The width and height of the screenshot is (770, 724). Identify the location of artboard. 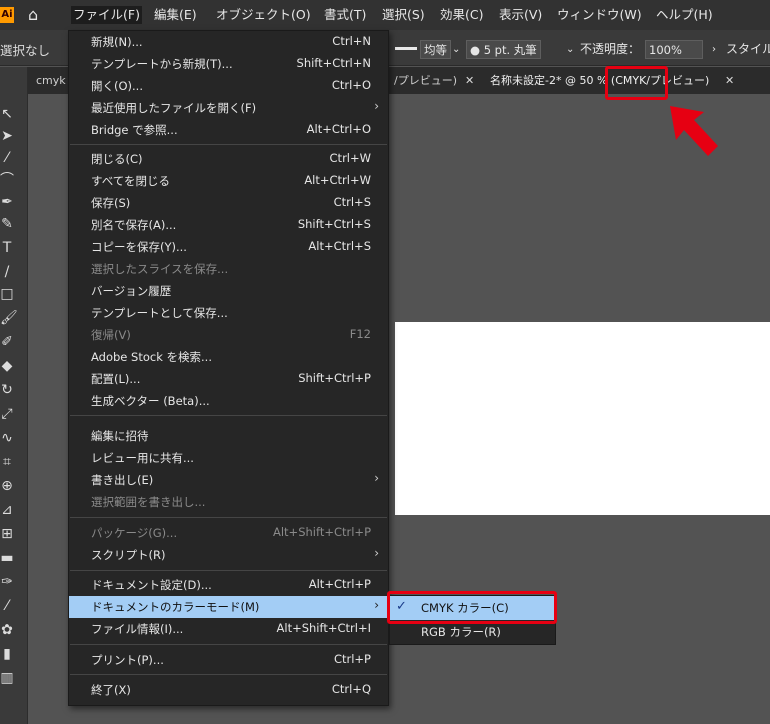
(582, 418).